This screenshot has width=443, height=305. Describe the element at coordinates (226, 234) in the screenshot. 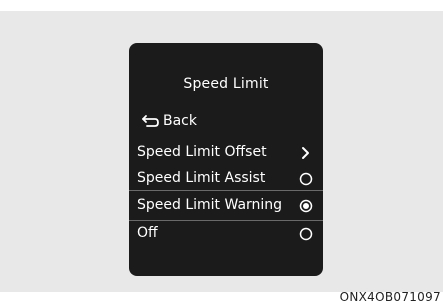

I see `menu-item-off: Off` at that location.